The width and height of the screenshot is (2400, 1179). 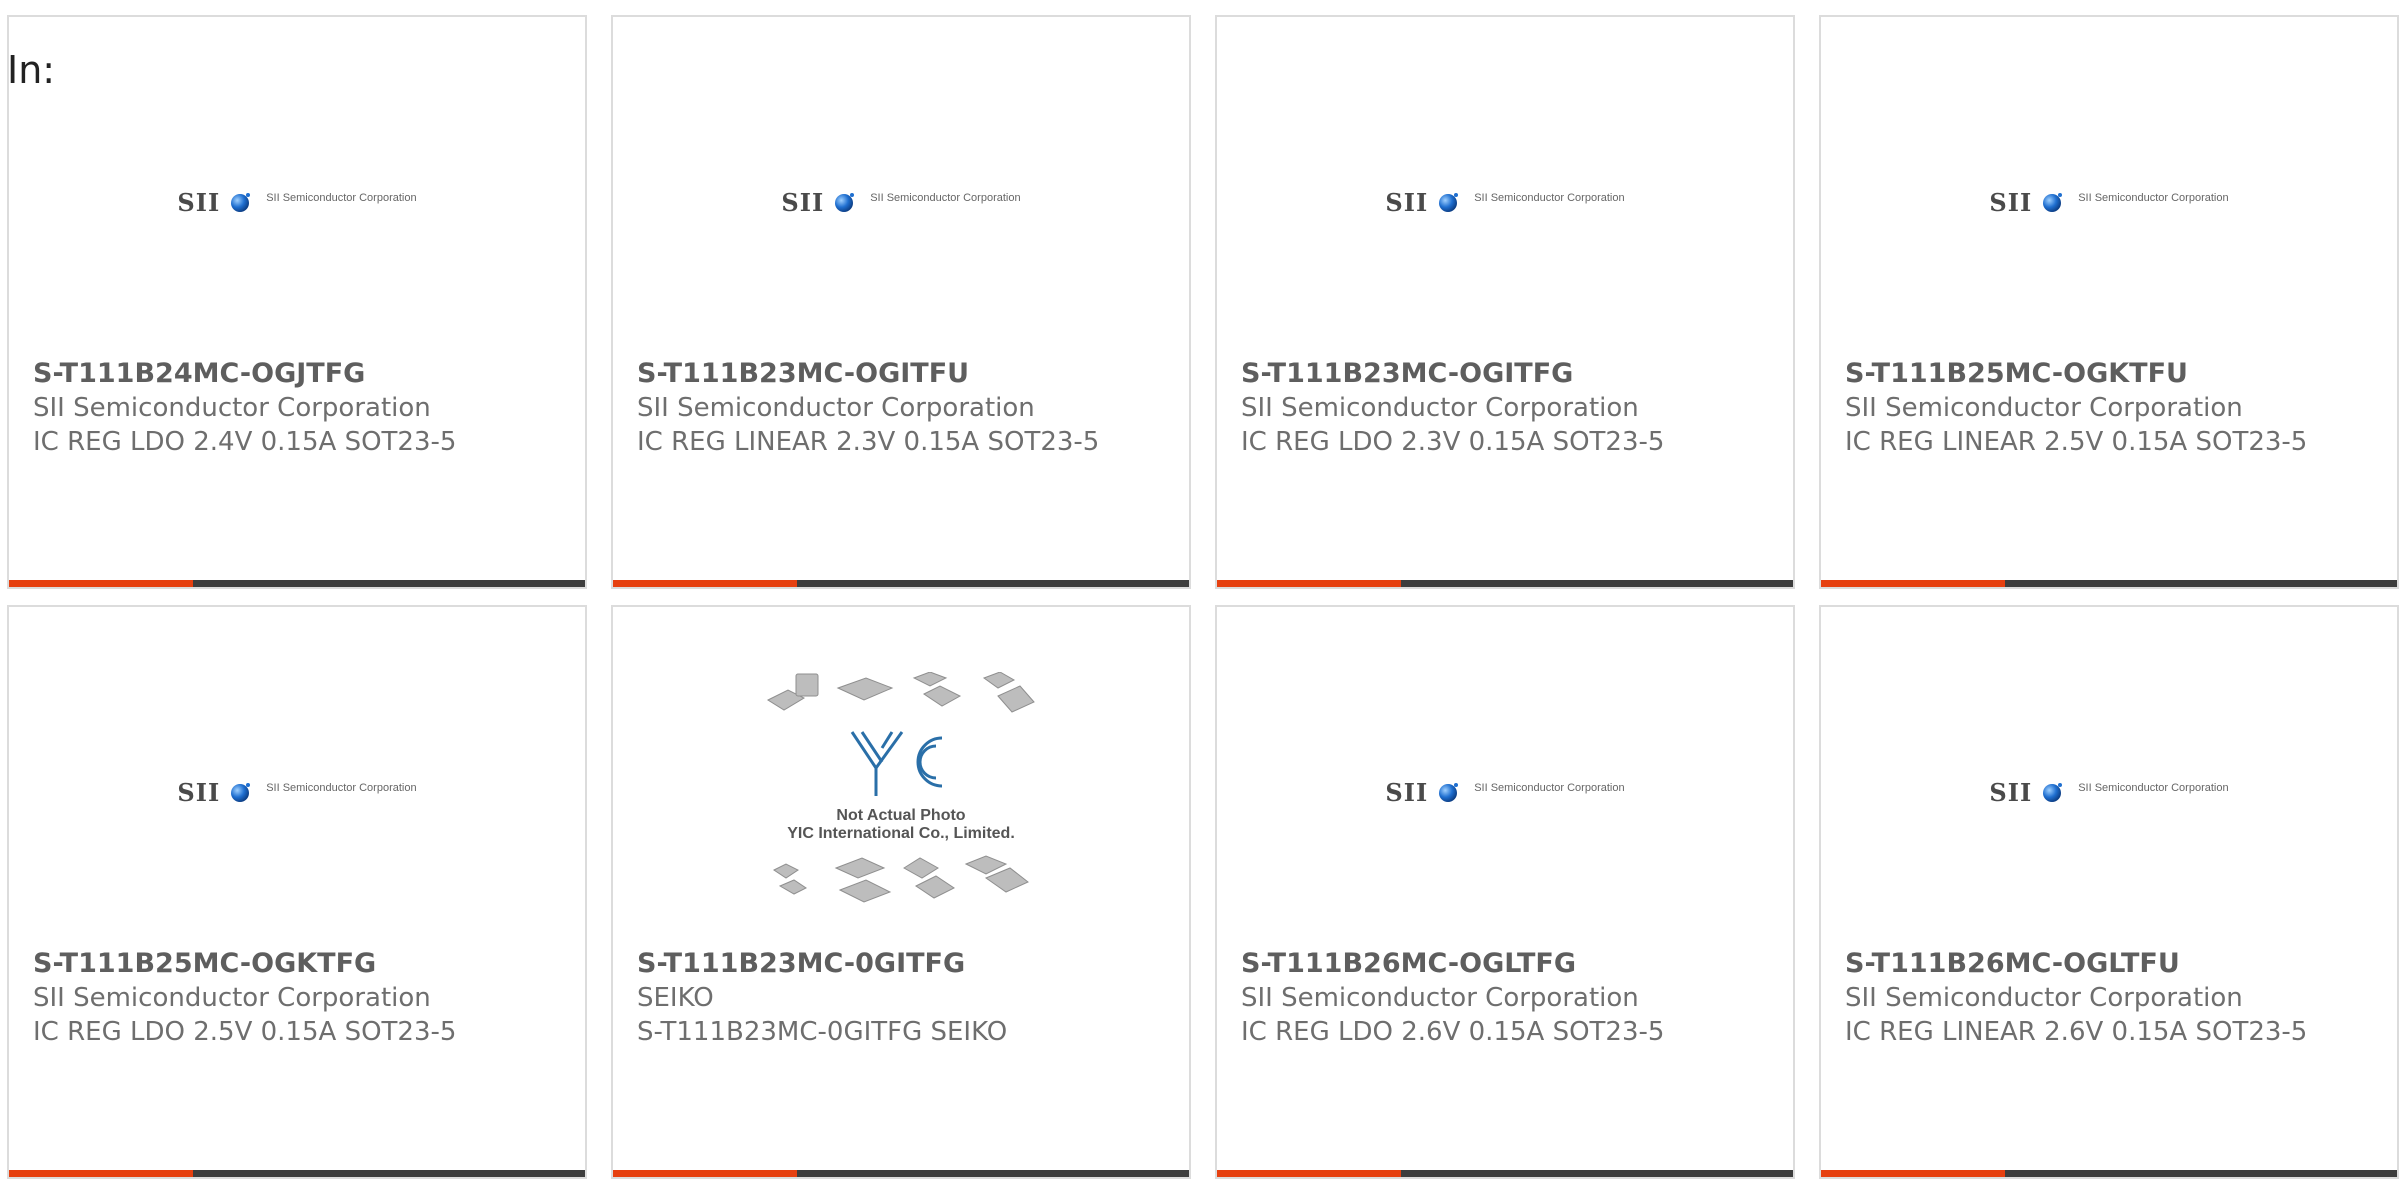 What do you see at coordinates (2076, 1032) in the screenshot?
I see `description: IC REG LINEAR 2.6V 0.15A SOT23-5` at bounding box center [2076, 1032].